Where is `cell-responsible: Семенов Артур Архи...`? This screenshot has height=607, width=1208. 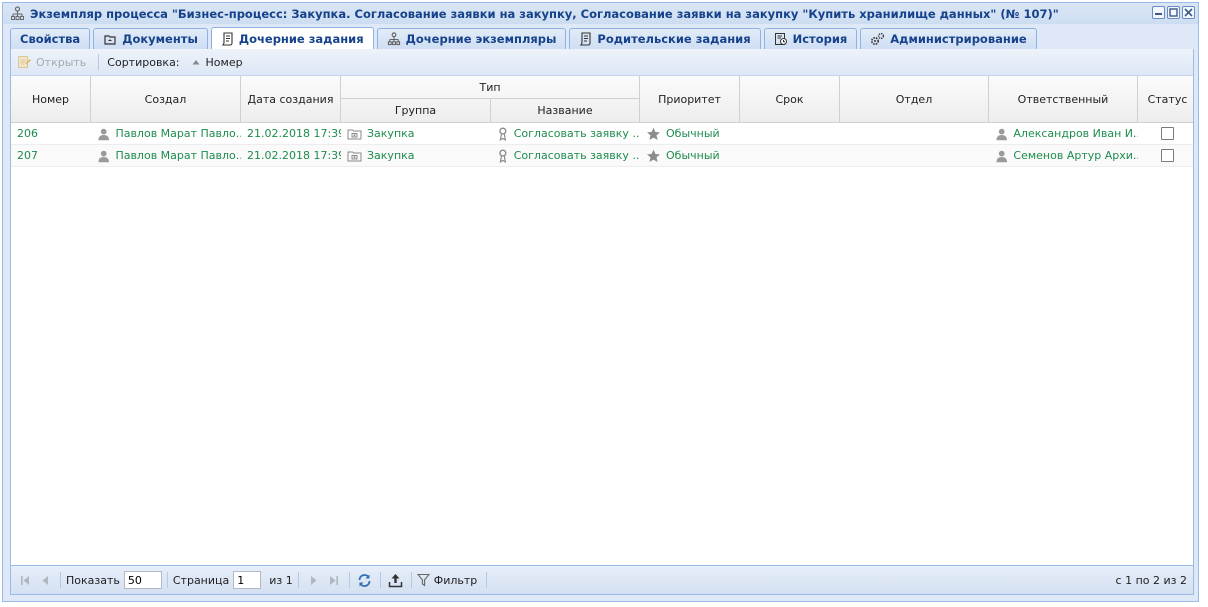
cell-responsible: Семенов Артур Архи... is located at coordinates (1063, 155).